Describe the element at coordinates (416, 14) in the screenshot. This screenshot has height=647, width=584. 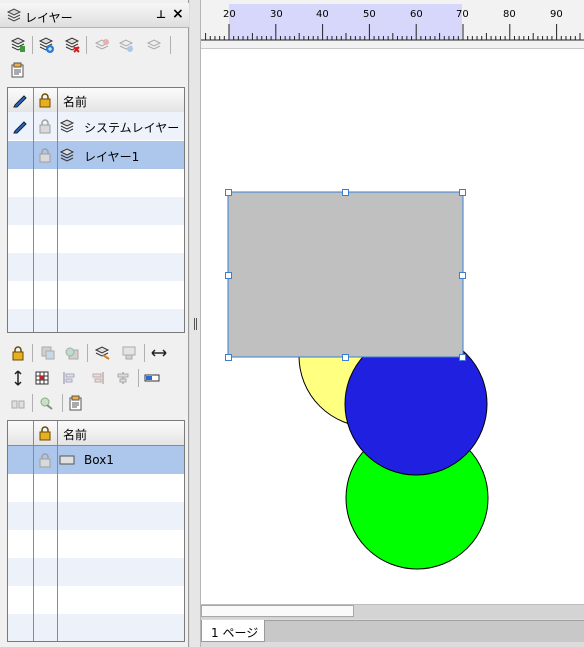
I see `ruler-label: 60` at that location.